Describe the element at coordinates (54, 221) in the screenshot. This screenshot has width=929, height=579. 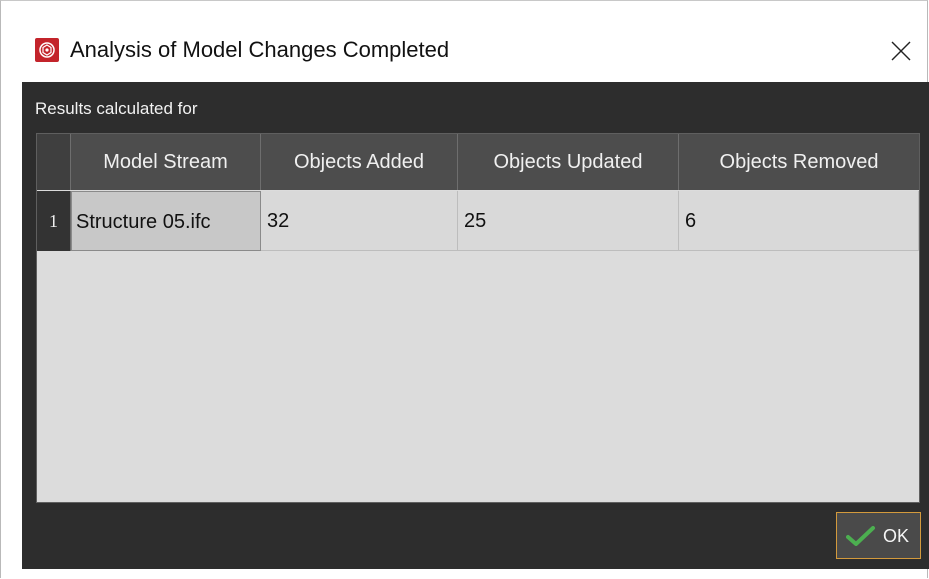
I see `row-header-1: 1` at that location.